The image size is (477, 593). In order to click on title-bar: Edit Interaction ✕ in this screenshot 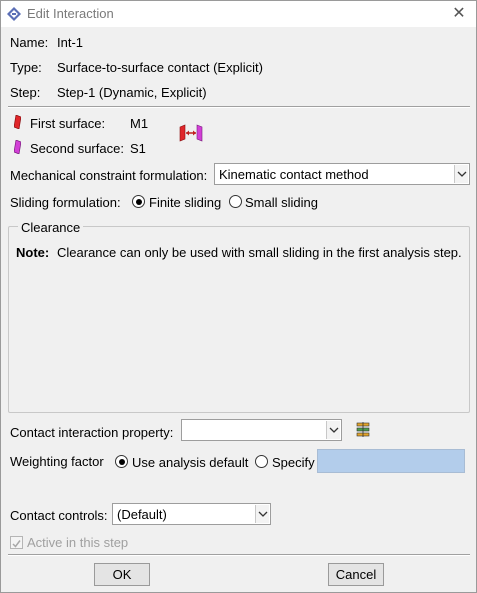, I will do `click(238, 14)`.